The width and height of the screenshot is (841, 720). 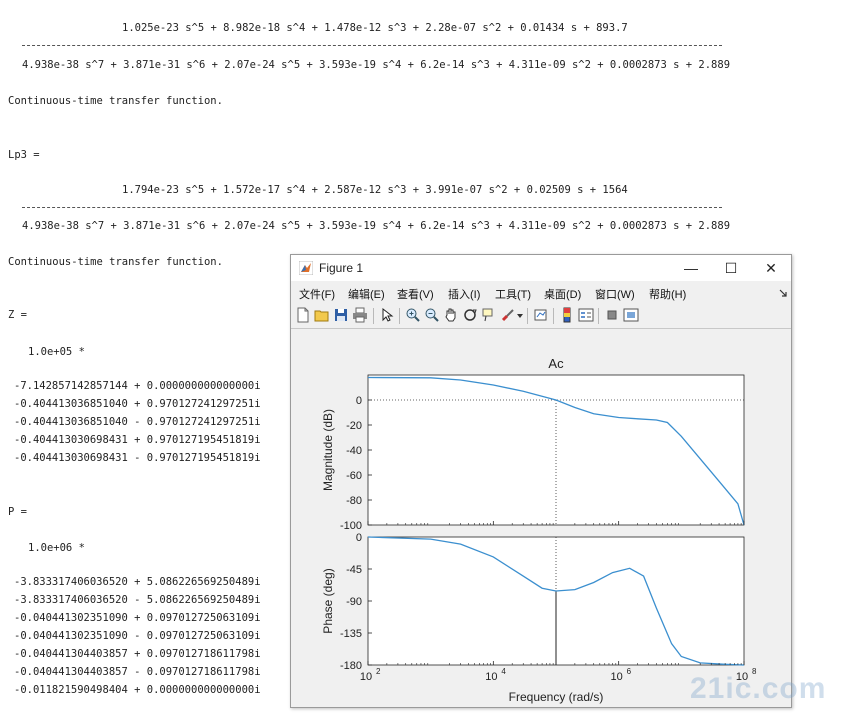 What do you see at coordinates (351, 526) in the screenshot?
I see `magnitude-ytick-label: -100` at bounding box center [351, 526].